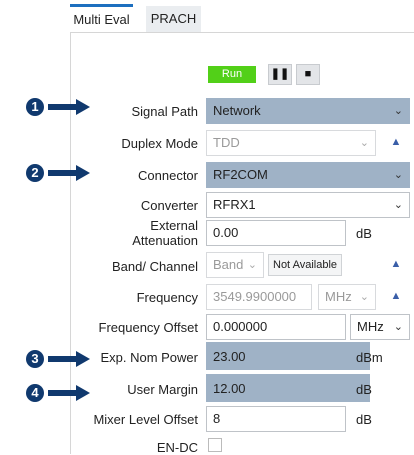  Describe the element at coordinates (276, 357) in the screenshot. I see `exp-nom-power-input: 23.00` at that location.